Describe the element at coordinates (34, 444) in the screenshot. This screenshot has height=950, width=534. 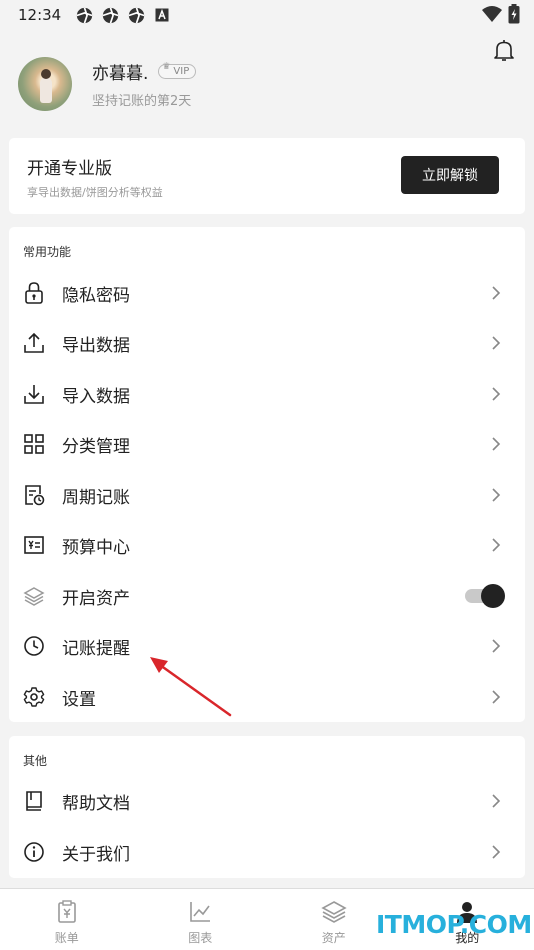
I see `grid-icon` at that location.